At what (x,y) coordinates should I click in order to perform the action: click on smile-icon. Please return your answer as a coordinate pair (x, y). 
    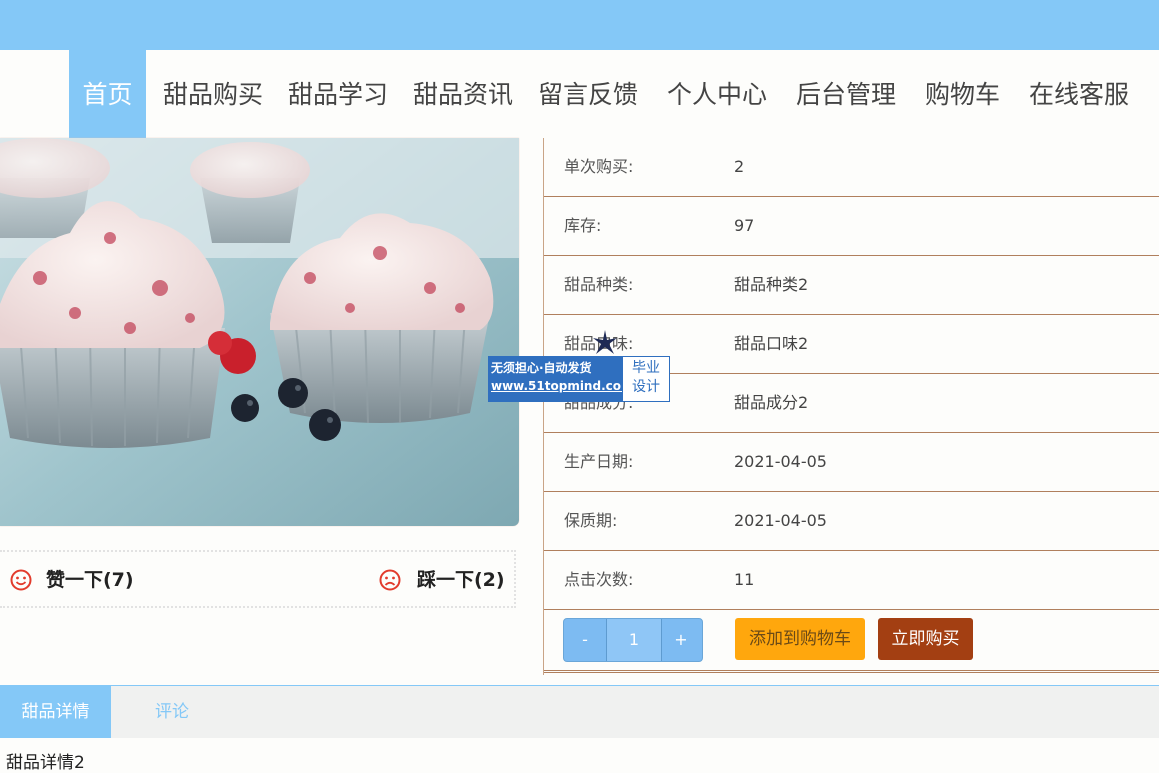
    Looking at the image, I should click on (21, 580).